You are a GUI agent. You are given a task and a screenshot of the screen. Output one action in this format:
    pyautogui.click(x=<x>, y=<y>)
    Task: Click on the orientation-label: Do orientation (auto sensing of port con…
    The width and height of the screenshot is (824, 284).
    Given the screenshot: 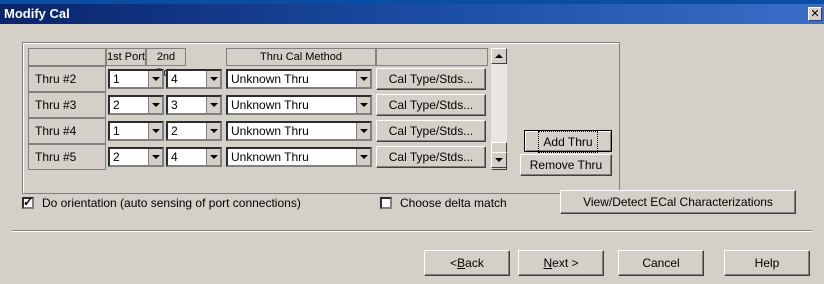 What is the action you would take?
    pyautogui.click(x=171, y=203)
    